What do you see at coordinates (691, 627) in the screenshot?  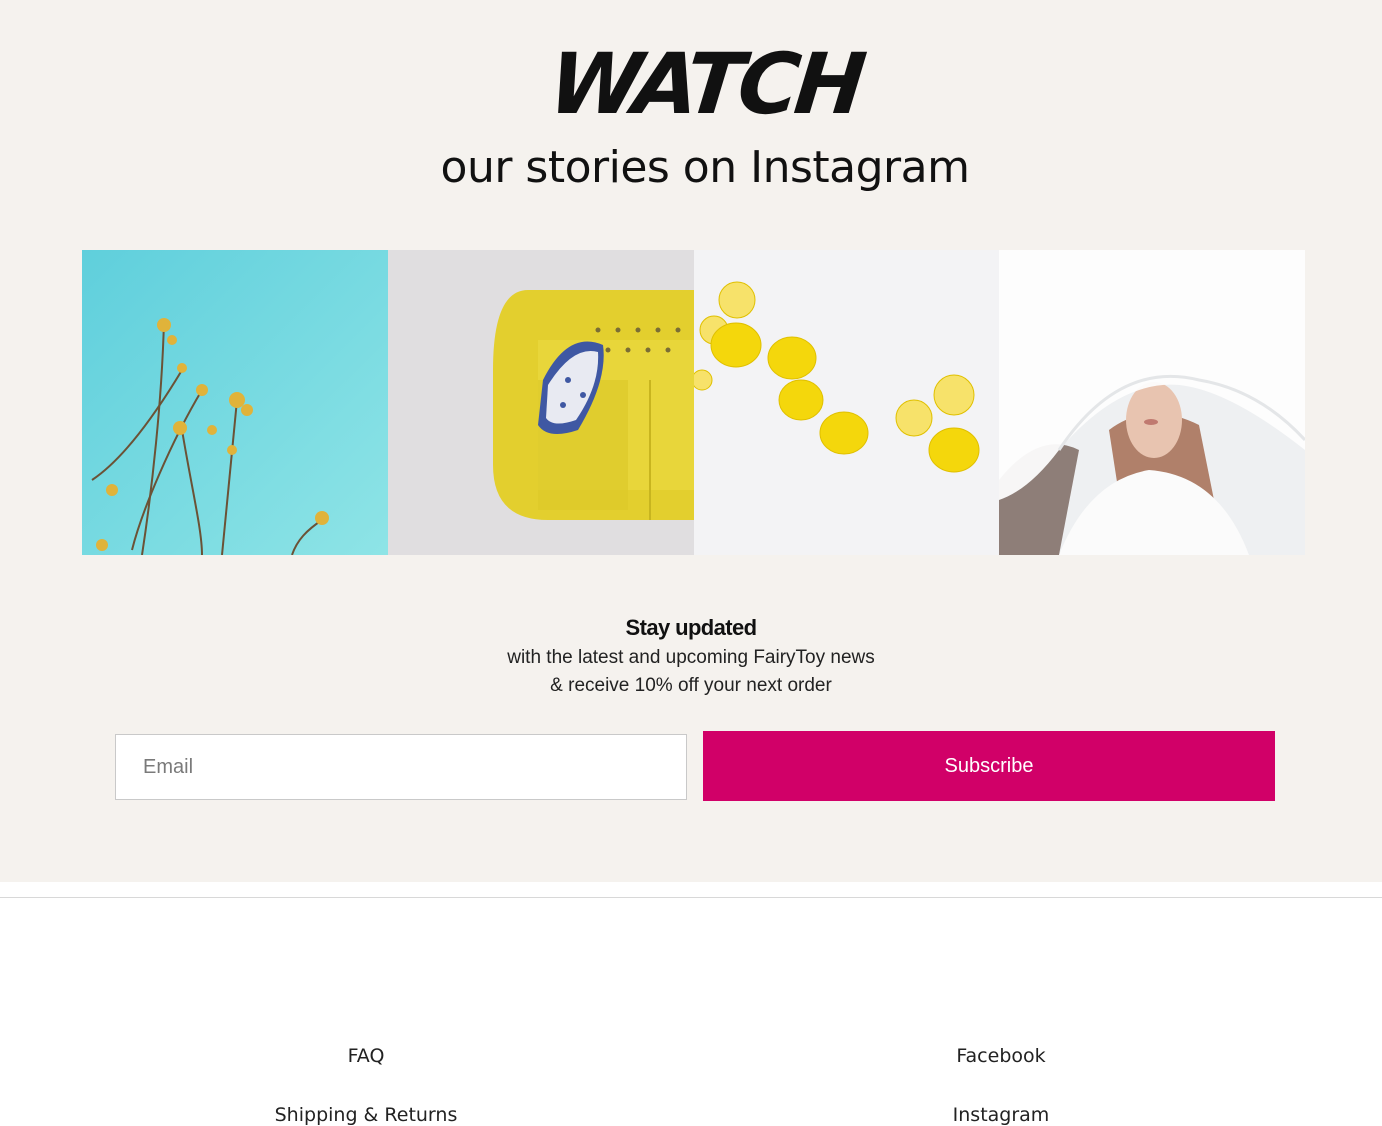 I see `newsletter-heading: Stay updated` at bounding box center [691, 627].